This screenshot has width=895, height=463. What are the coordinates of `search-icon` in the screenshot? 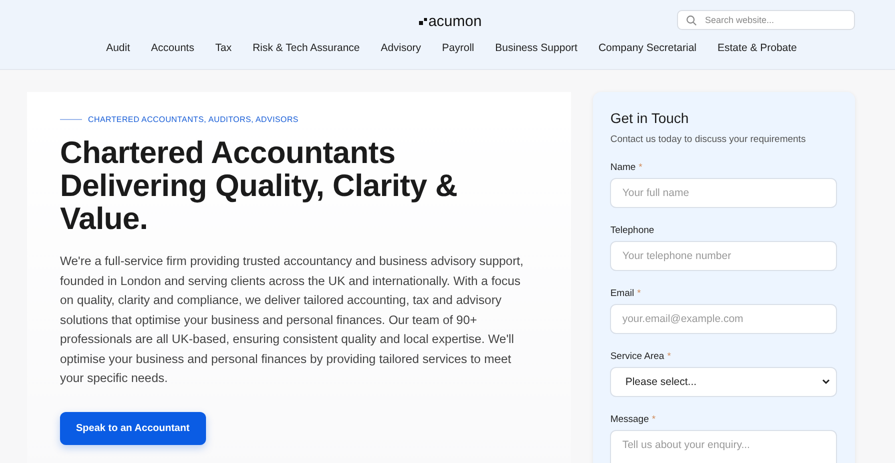 It's located at (691, 20).